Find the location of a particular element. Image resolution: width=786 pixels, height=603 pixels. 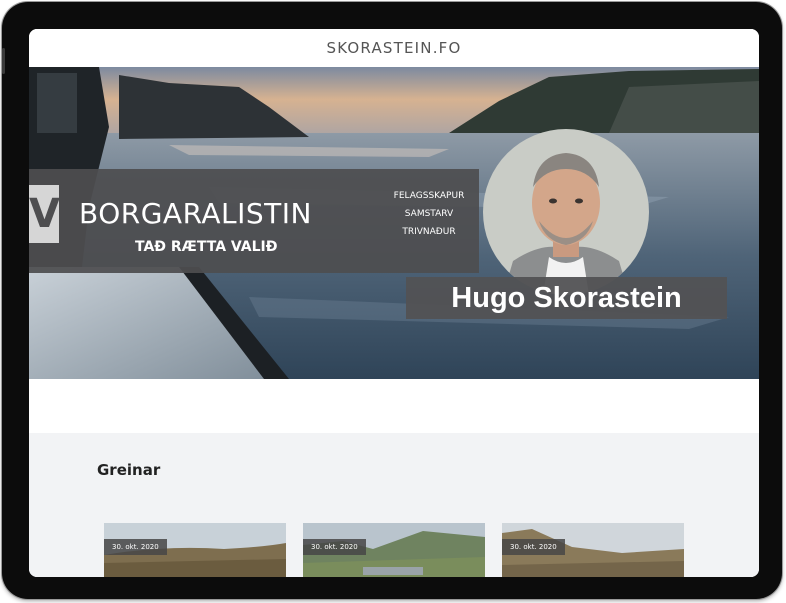

site-title: SKORASTEIN.FO is located at coordinates (393, 48).